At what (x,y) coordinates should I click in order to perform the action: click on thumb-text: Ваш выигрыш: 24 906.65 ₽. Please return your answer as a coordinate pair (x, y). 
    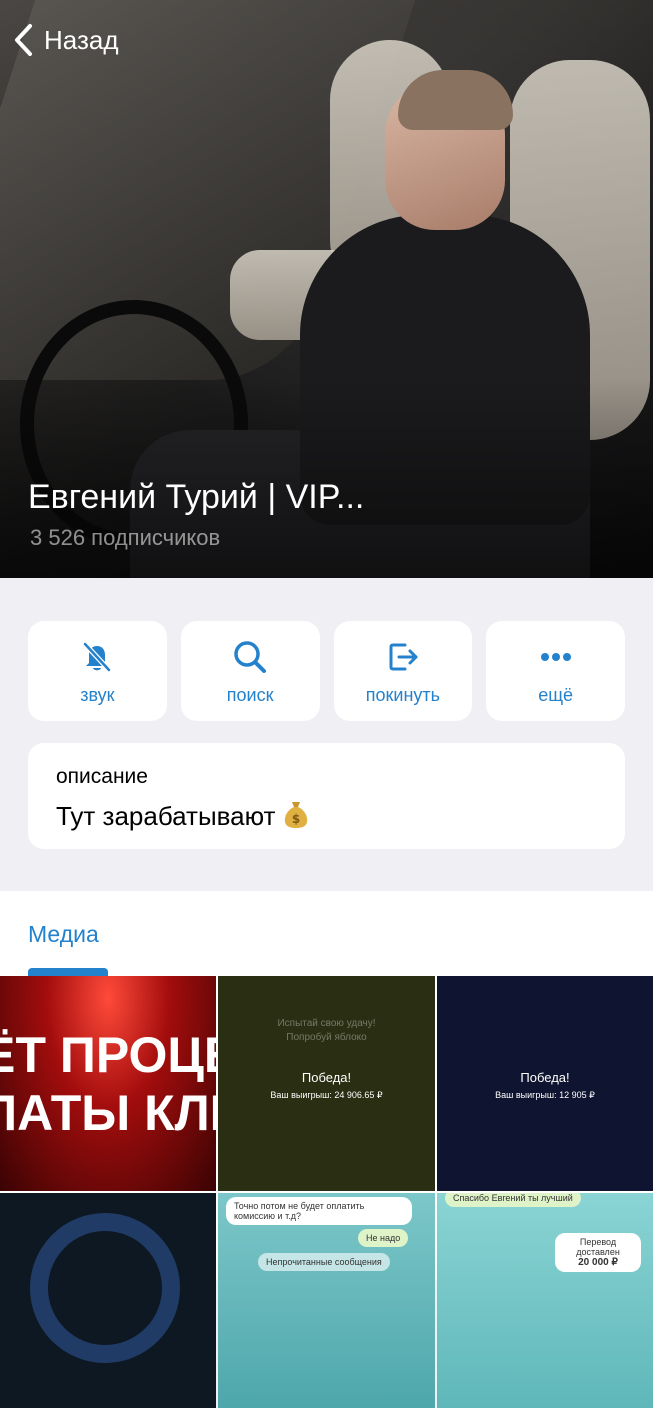
    Looking at the image, I should click on (326, 1095).